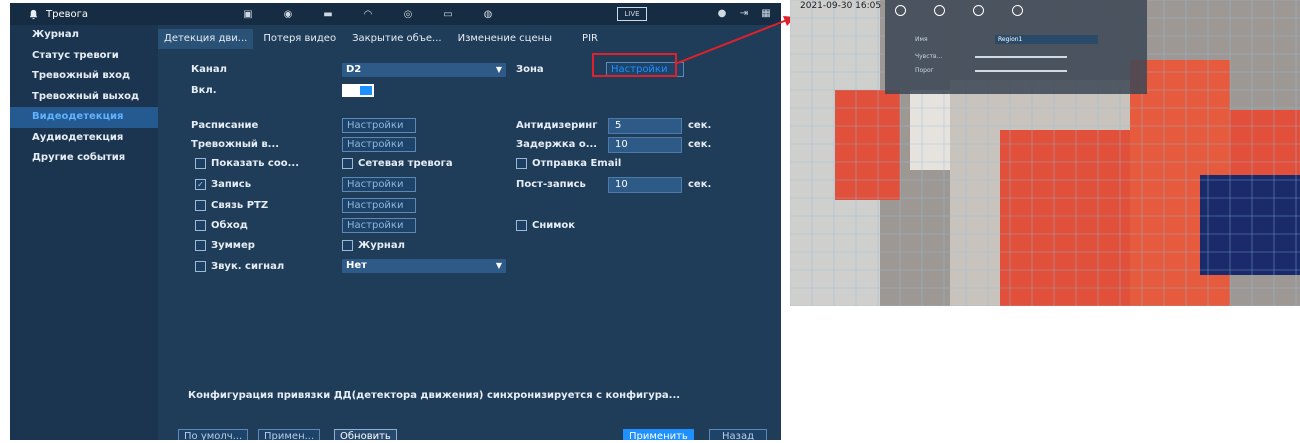  I want to click on pointer-arrow, so click(735, 40).